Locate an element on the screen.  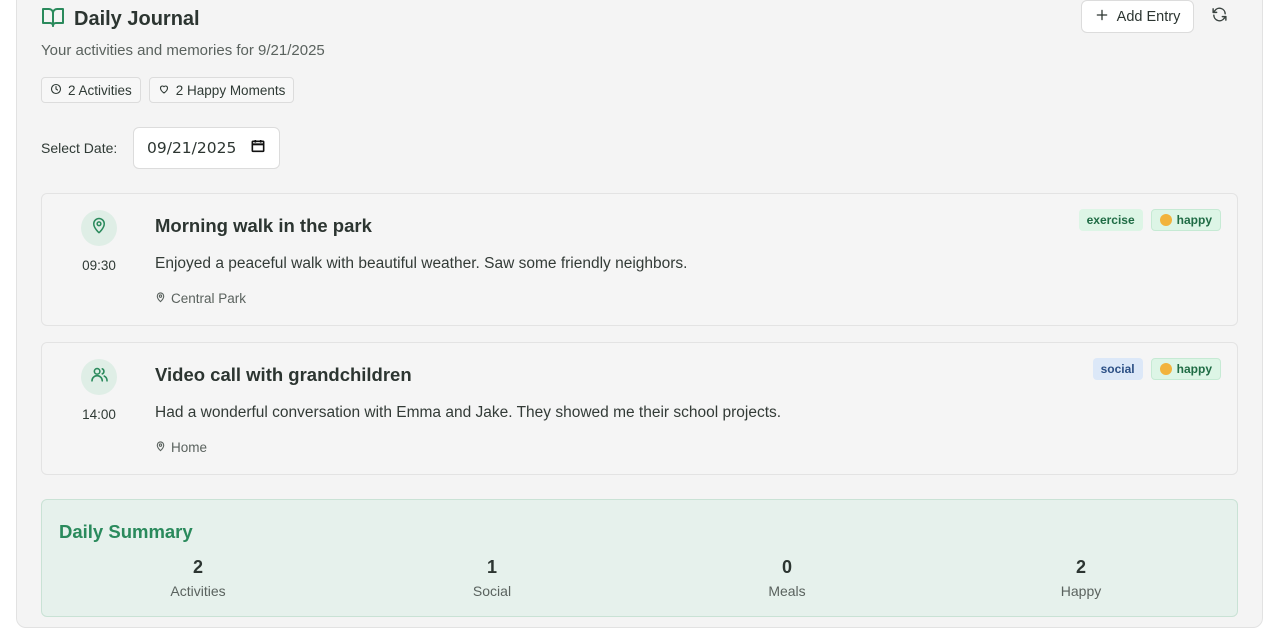
users-icon is located at coordinates (99, 377).